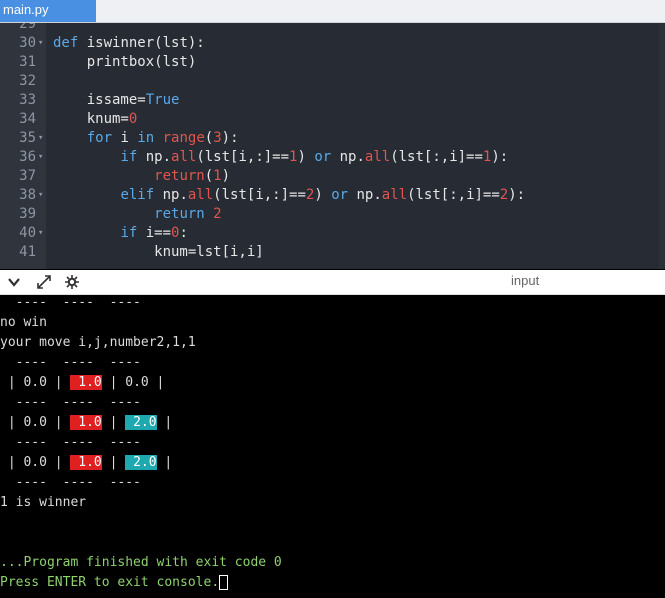  Describe the element at coordinates (332, 138) in the screenshot. I see `code-line: 35 ▾ for i in range(3):` at that location.